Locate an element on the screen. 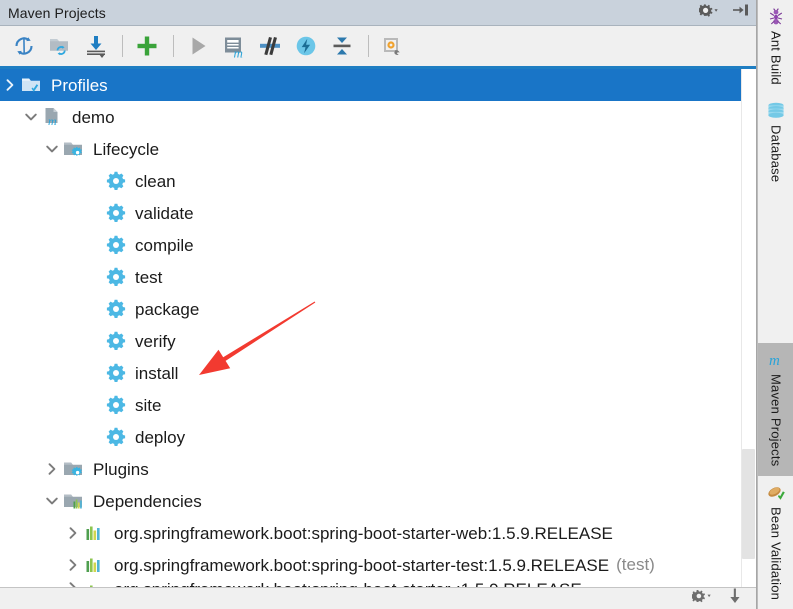 This screenshot has width=793, height=609. maven-module-icon: m is located at coordinates (53, 117).